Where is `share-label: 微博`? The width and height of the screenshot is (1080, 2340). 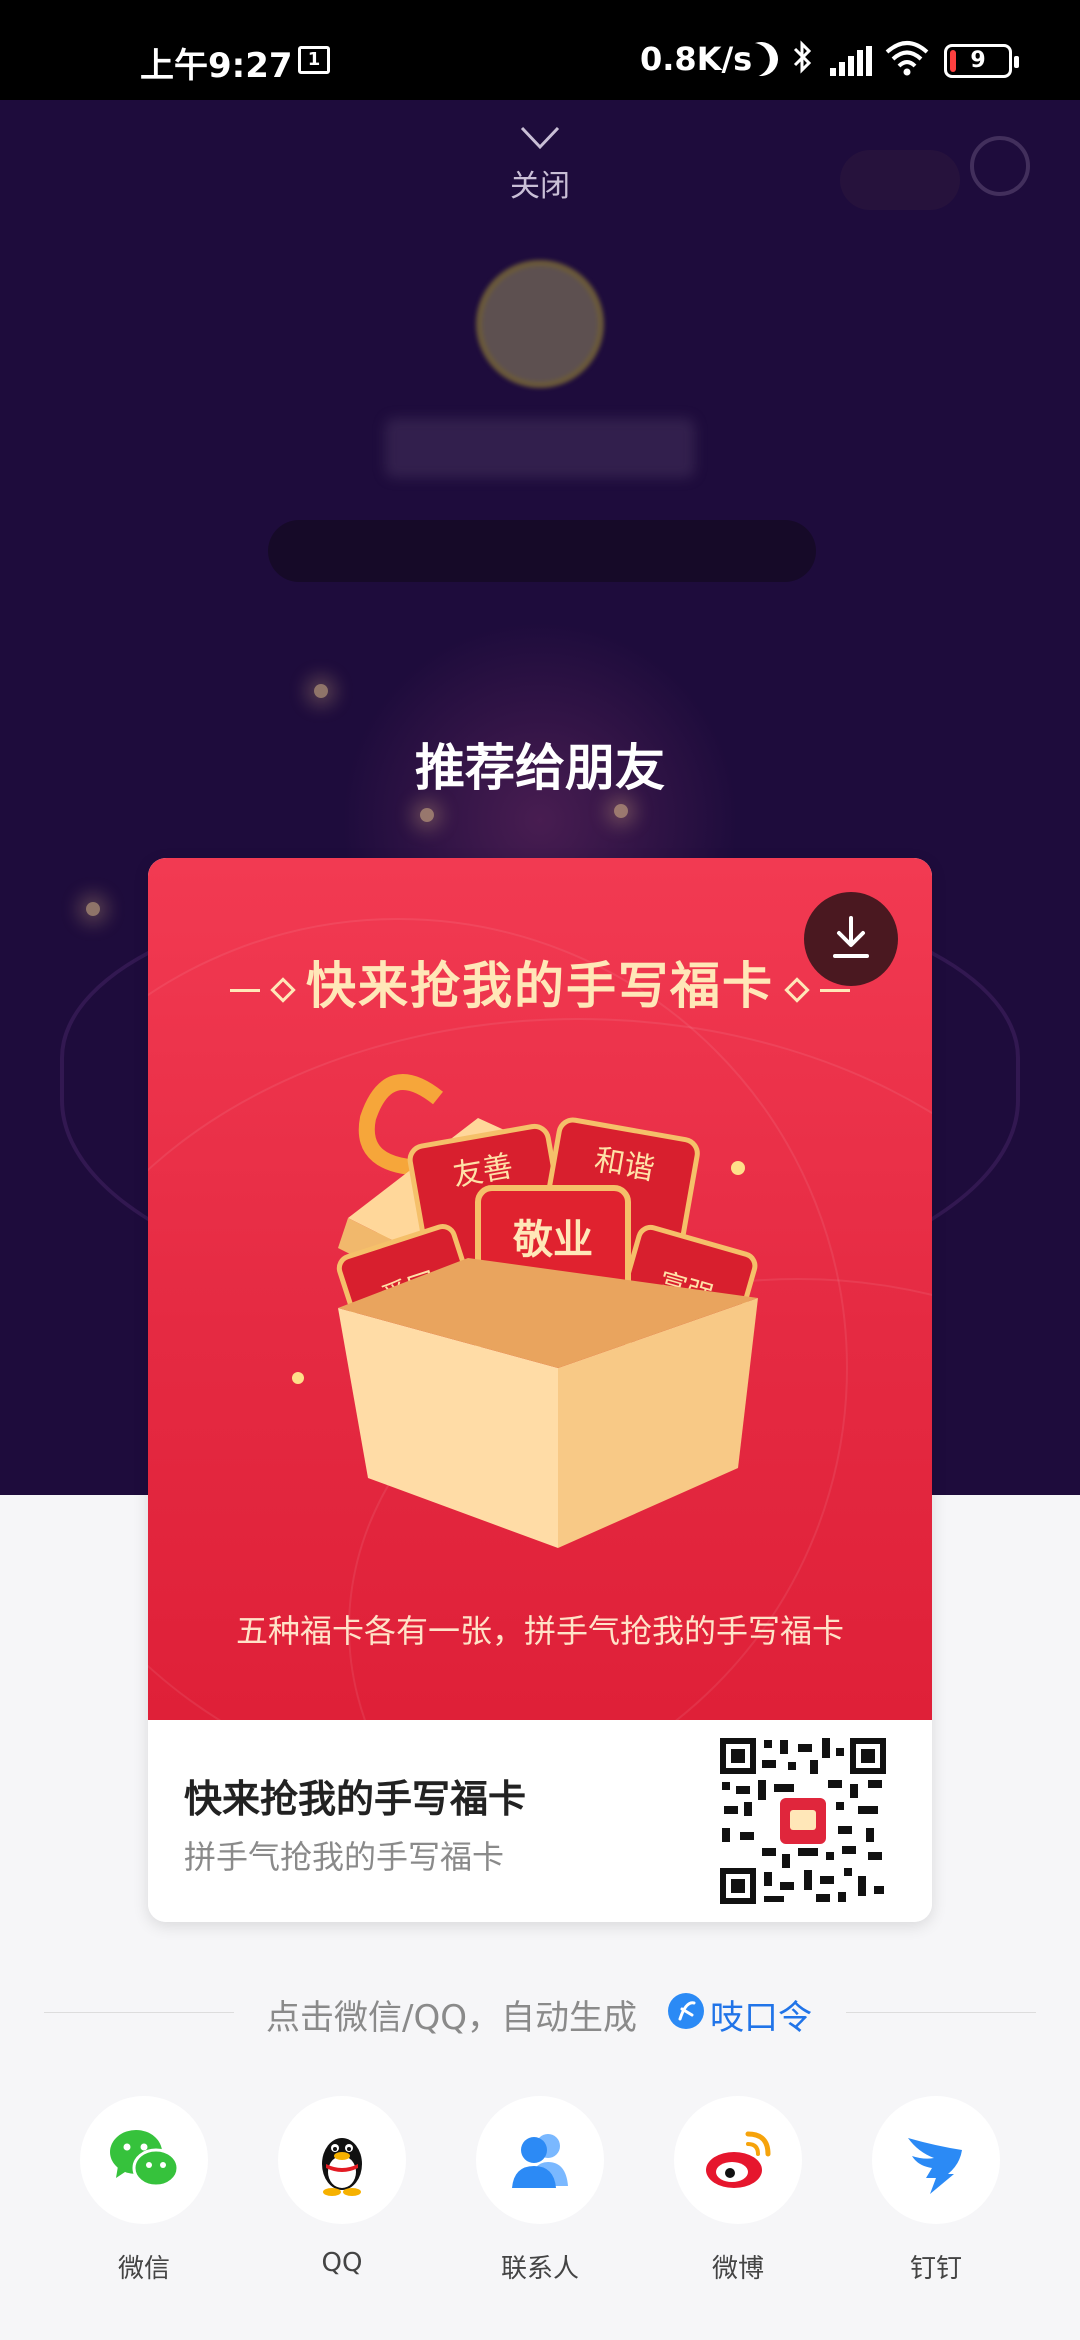
share-label: 微博 is located at coordinates (737, 2269).